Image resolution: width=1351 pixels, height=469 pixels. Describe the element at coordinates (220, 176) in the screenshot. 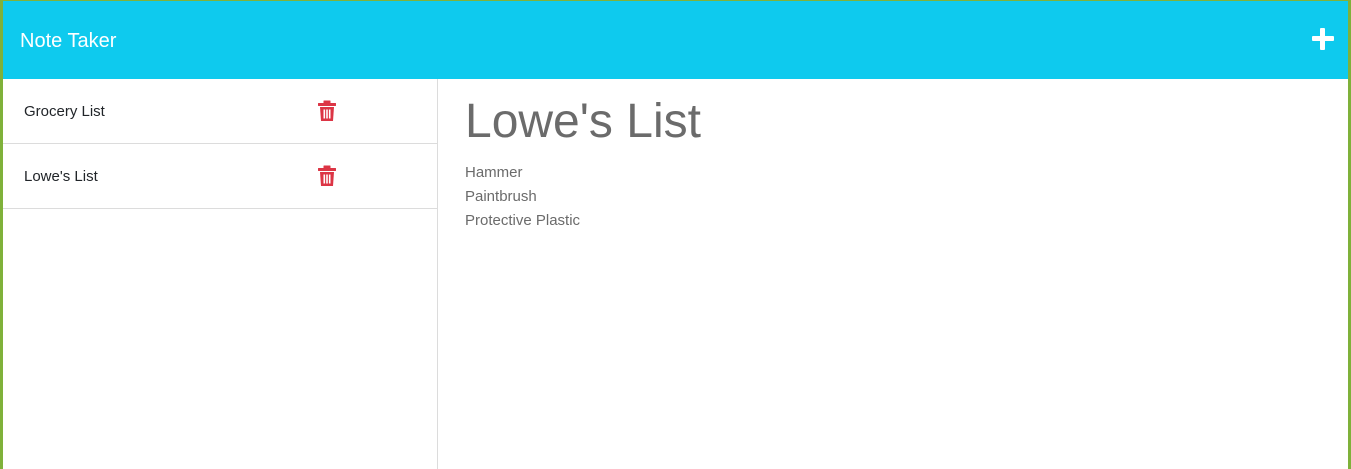

I see `list-item-lowes-list: Lowe's List` at that location.